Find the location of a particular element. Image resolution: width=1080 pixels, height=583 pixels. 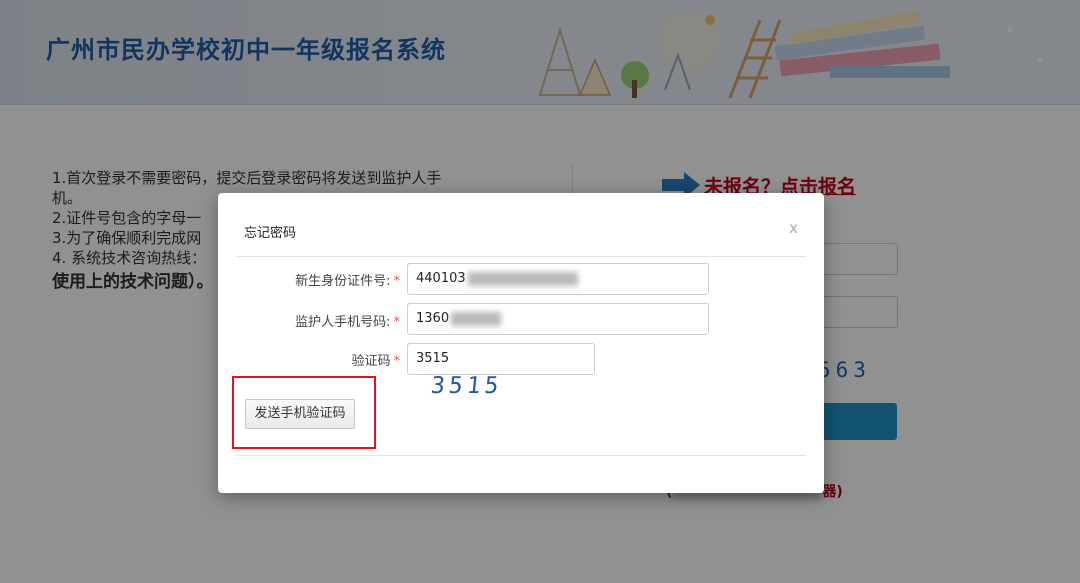

dialog-title: 忘记密码 is located at coordinates (270, 233).